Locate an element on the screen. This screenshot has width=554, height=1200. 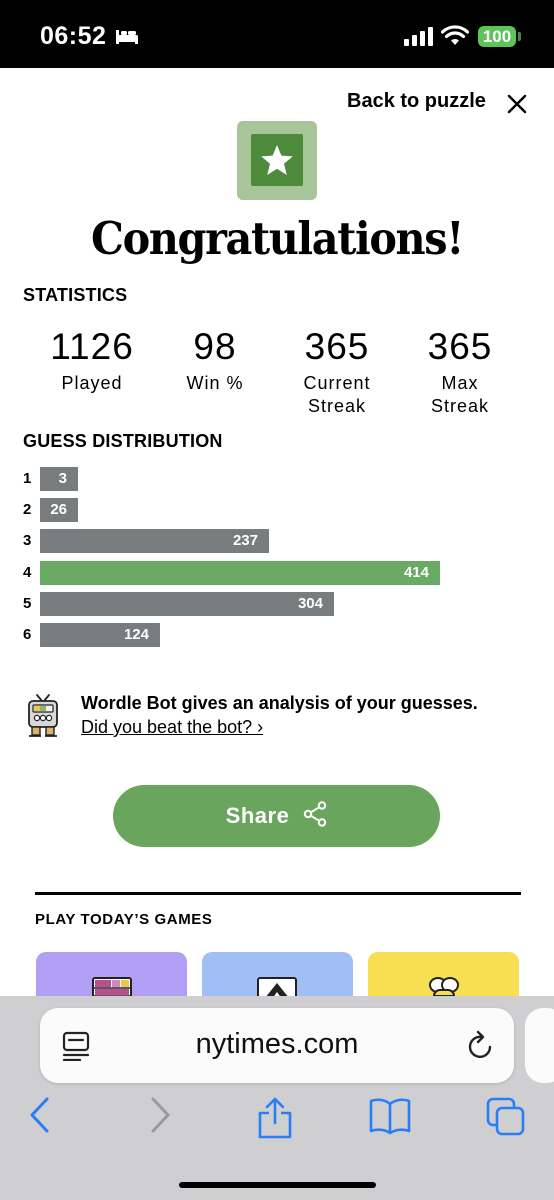
tabs-icon is located at coordinates (506, 1119).